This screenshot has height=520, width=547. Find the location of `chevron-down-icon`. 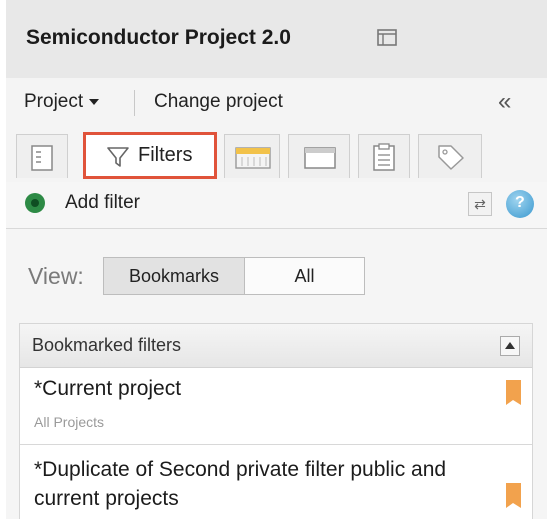

chevron-down-icon is located at coordinates (94, 101).